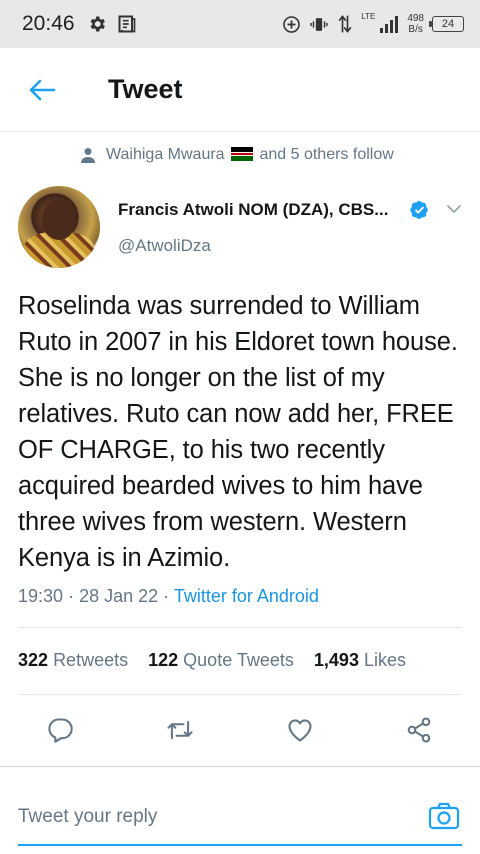 Image resolution: width=480 pixels, height=854 pixels. I want to click on kenya-flag-icon, so click(242, 154).